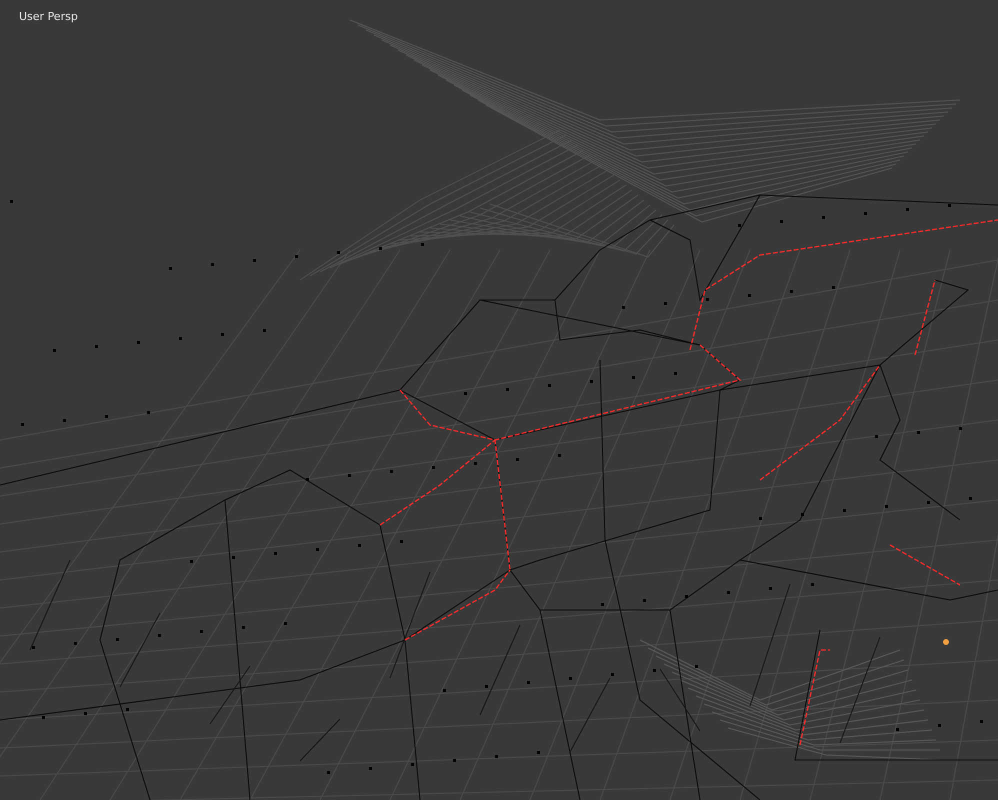 The image size is (998, 800). Describe the element at coordinates (48, 16) in the screenshot. I see `view-label: User Persp` at that location.